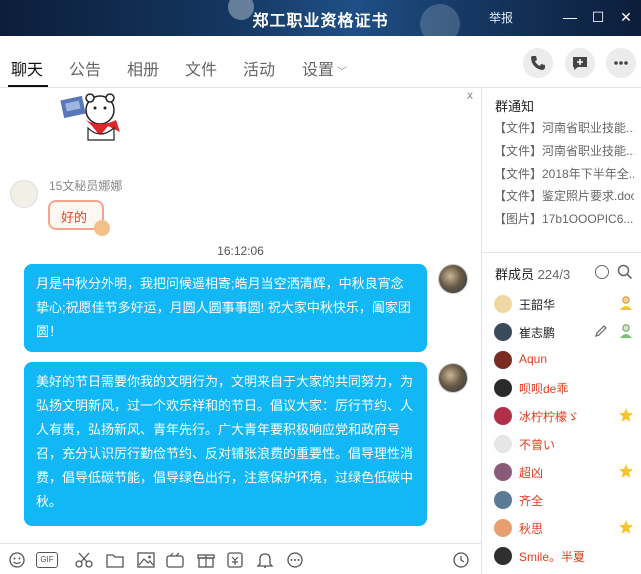  I want to click on member-name: 秋思, so click(531, 529).